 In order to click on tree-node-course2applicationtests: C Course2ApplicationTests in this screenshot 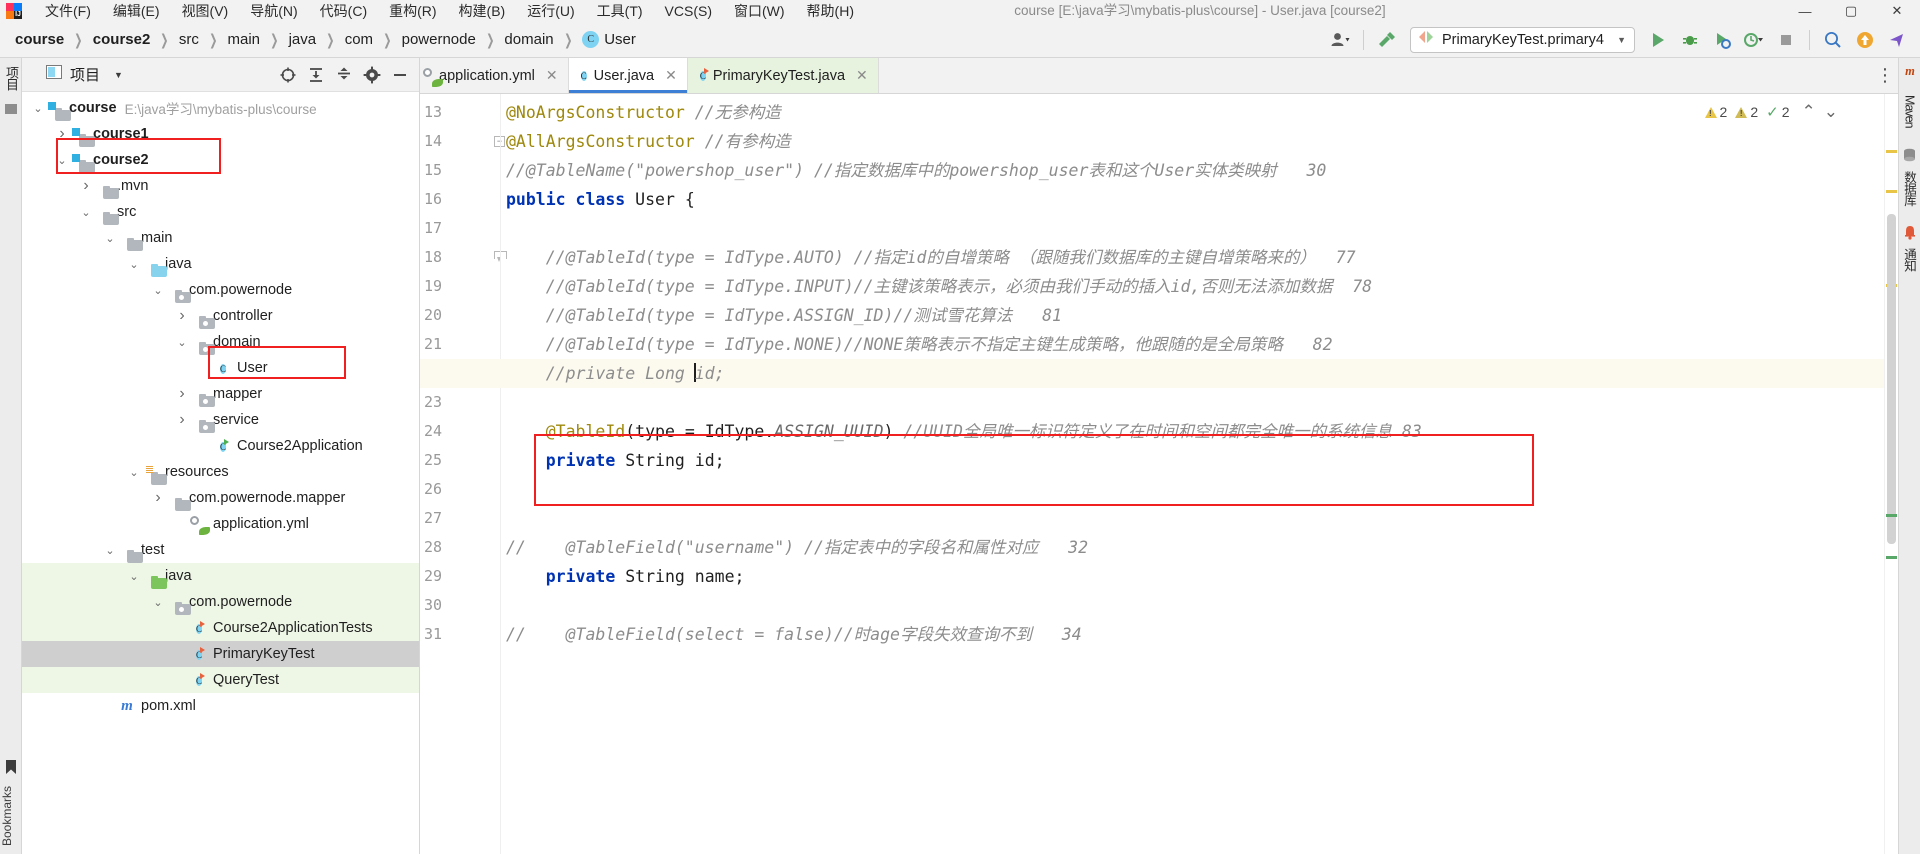, I will do `click(220, 628)`.